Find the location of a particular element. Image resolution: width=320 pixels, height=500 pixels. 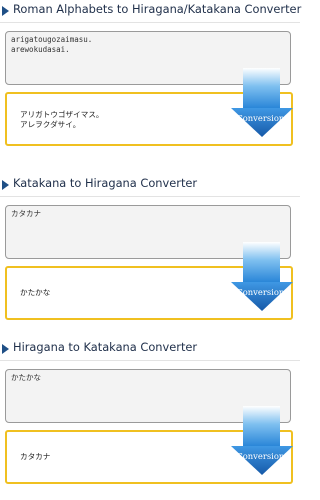

output-text: カタカナ is located at coordinates (35, 456).